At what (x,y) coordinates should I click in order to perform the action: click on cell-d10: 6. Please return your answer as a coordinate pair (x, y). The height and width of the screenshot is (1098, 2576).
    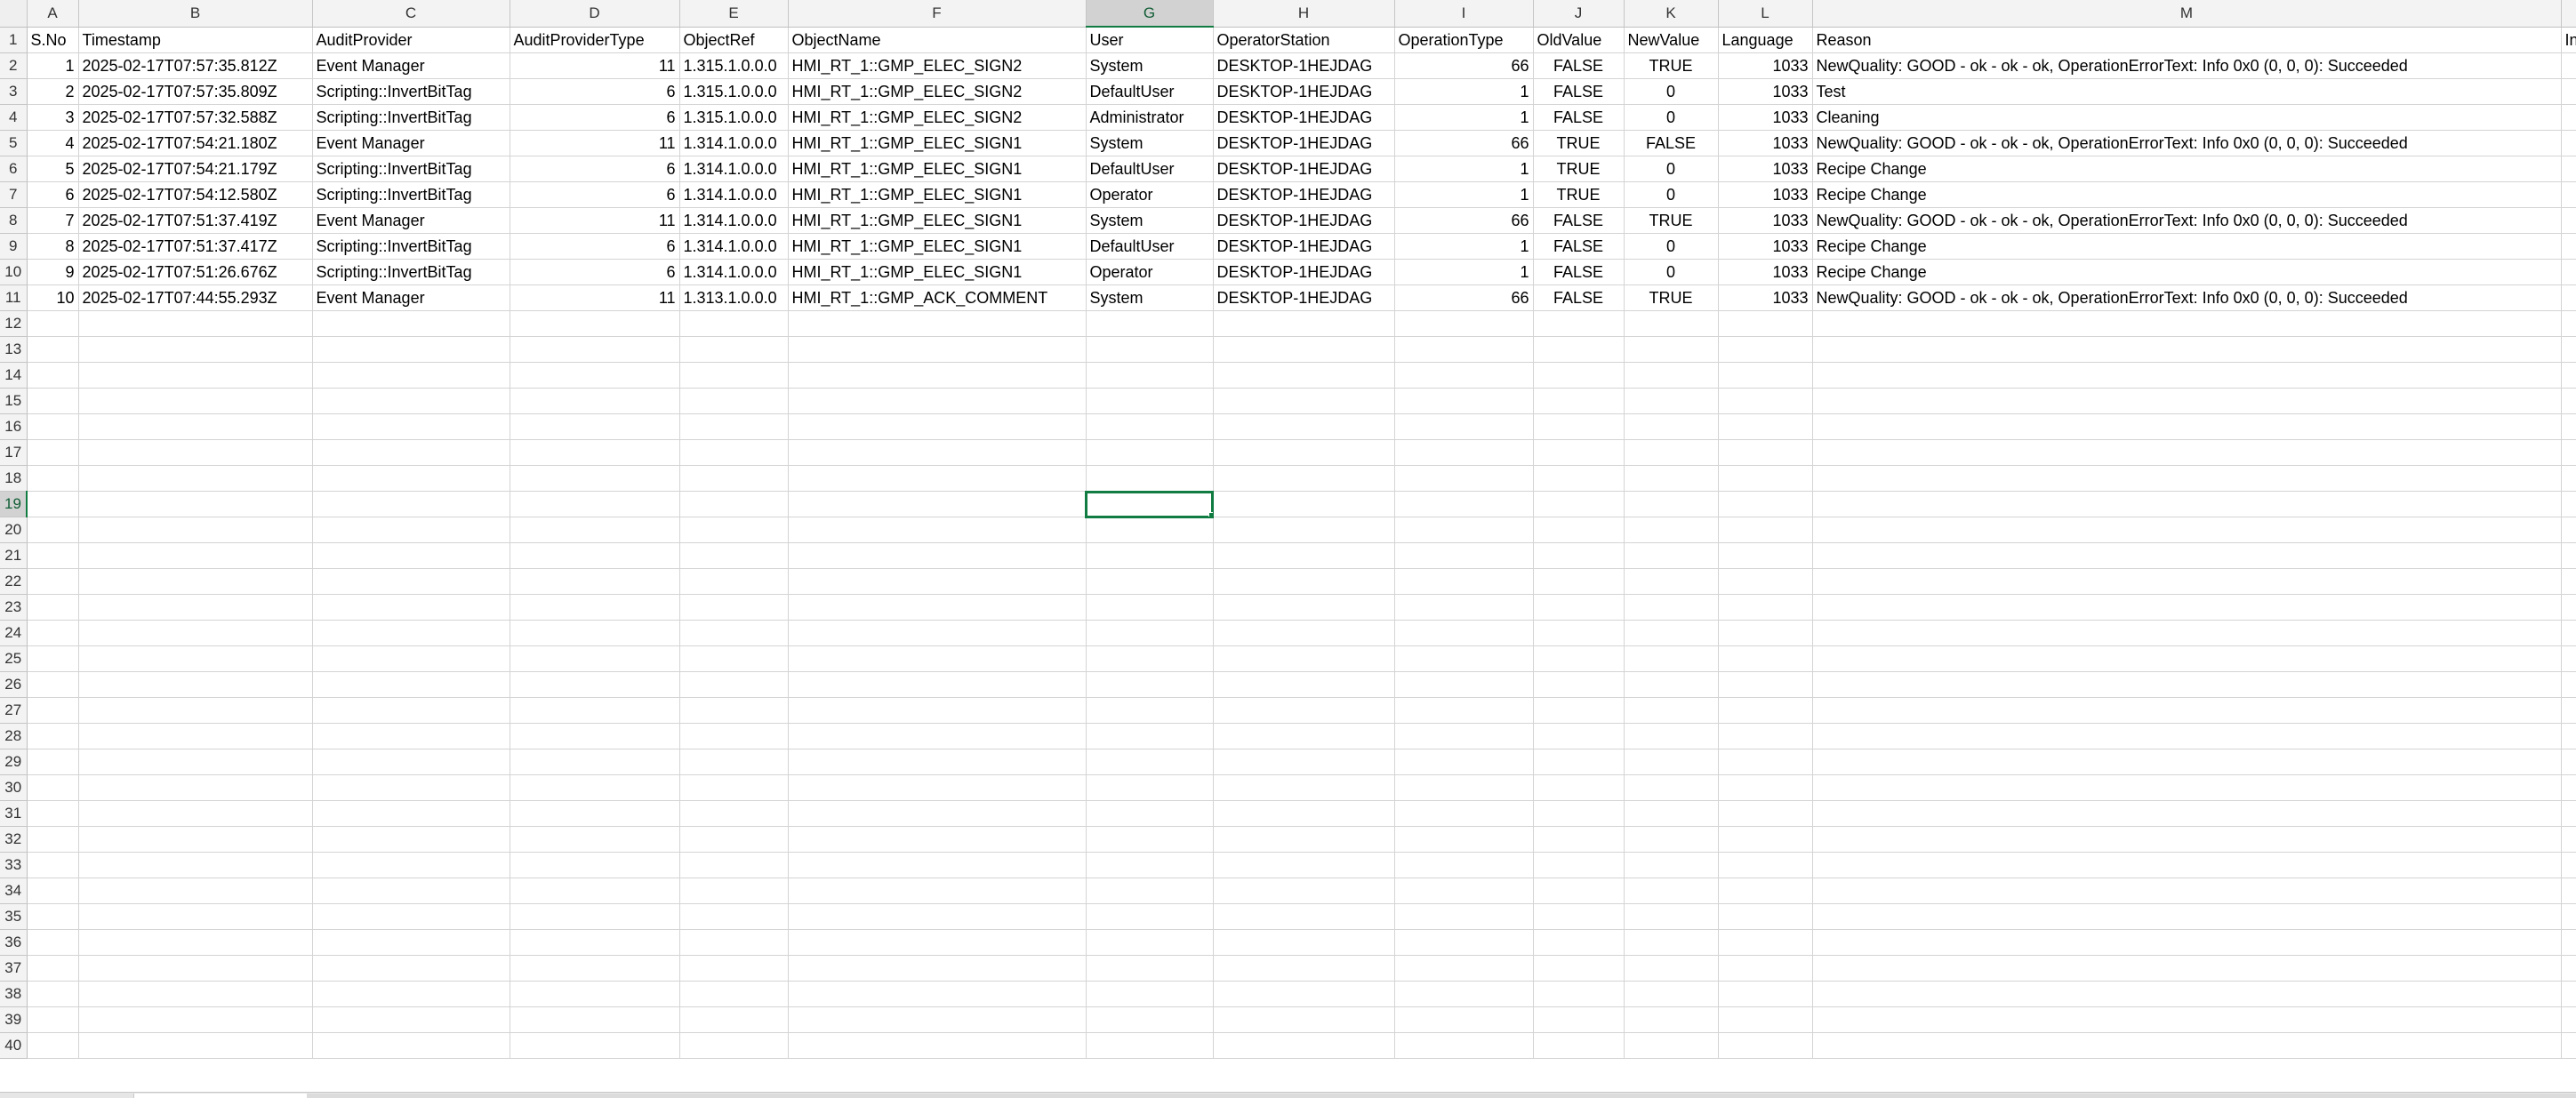
    Looking at the image, I should click on (595, 272).